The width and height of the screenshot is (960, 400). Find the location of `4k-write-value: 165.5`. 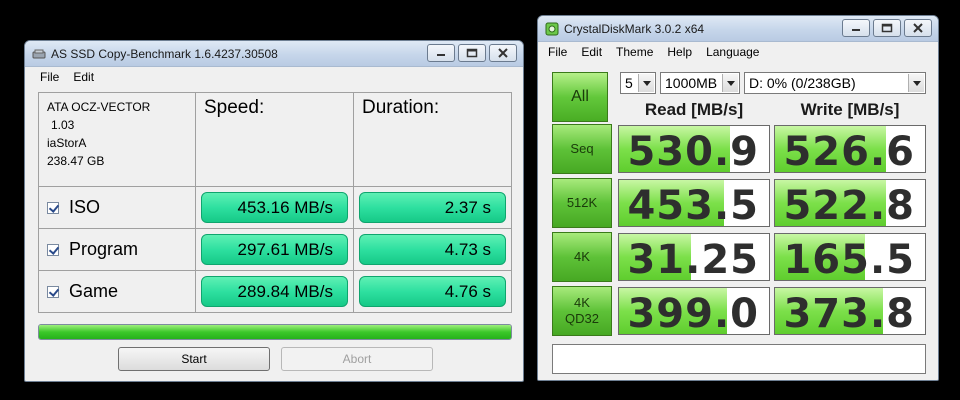

4k-write-value: 165.5 is located at coordinates (849, 259).